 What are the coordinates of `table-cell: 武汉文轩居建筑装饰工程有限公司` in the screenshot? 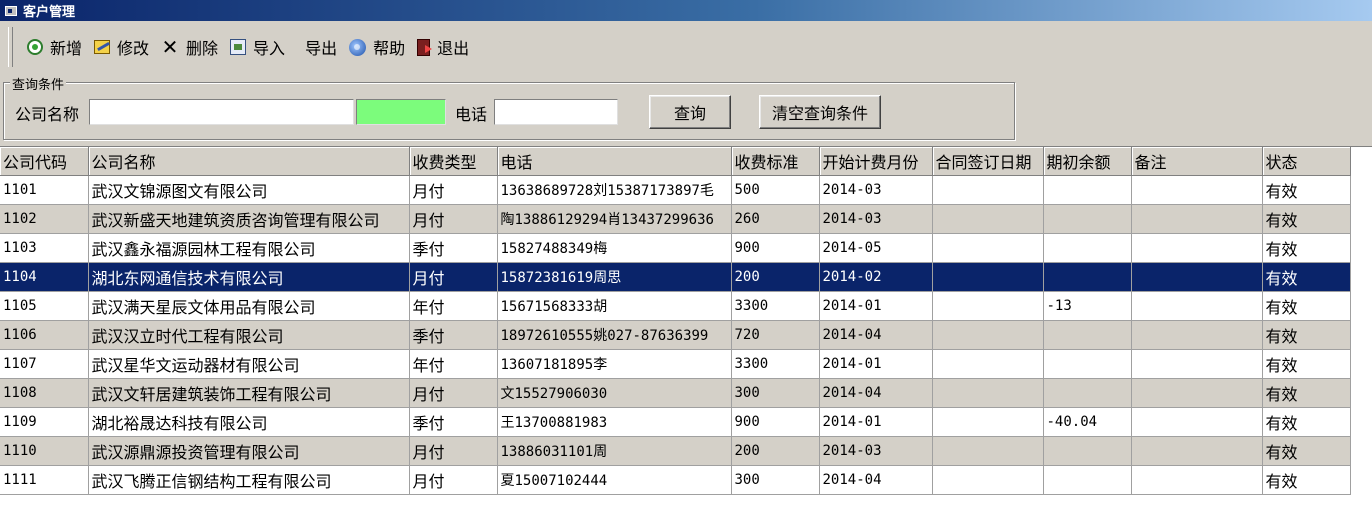 It's located at (249, 393).